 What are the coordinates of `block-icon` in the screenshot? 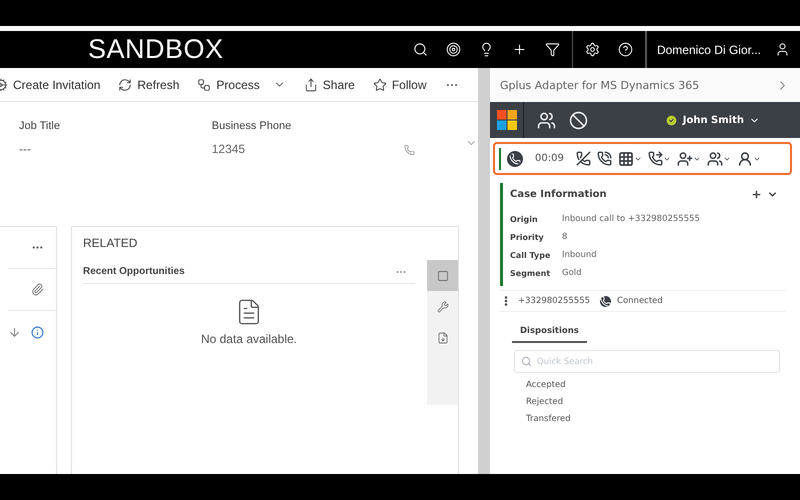 It's located at (578, 120).